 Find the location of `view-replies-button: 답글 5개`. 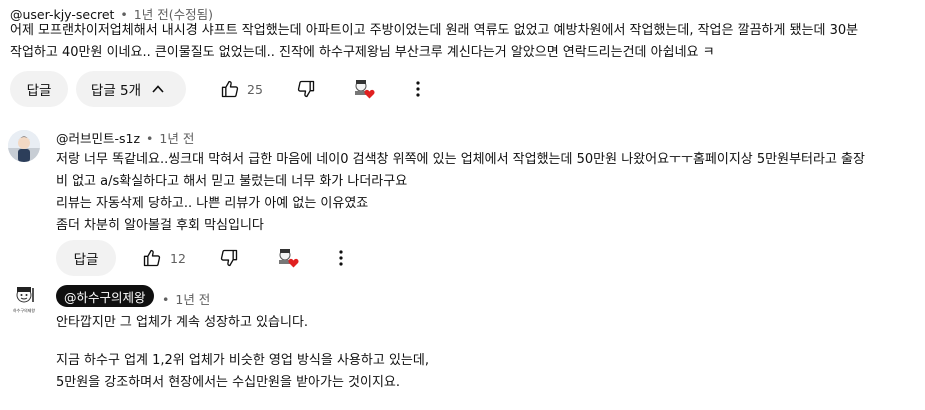

view-replies-button: 답글 5개 is located at coordinates (131, 89).